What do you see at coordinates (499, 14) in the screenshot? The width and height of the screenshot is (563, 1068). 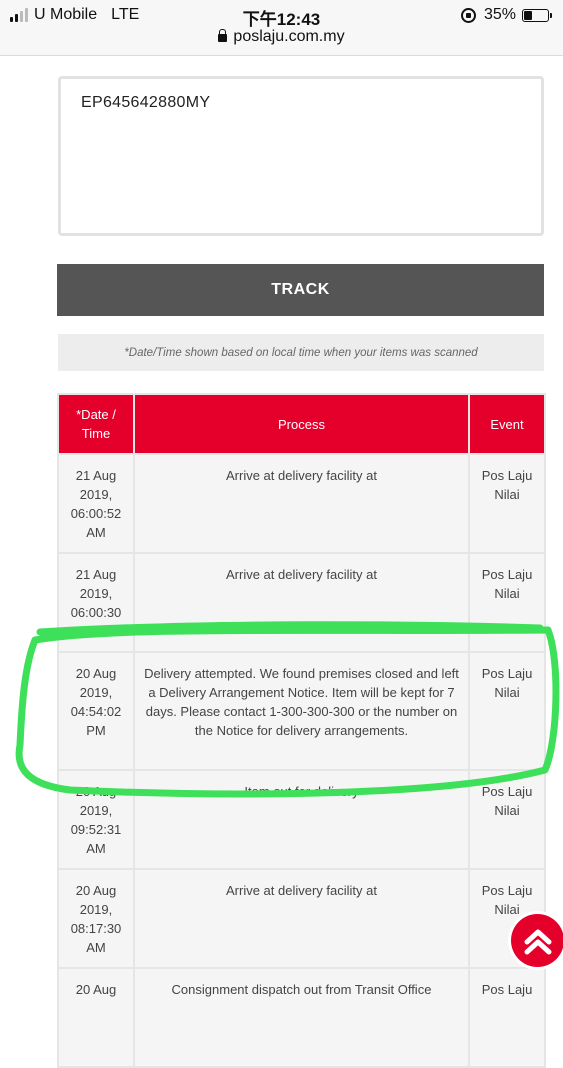 I see `battery-percent: 35%` at bounding box center [499, 14].